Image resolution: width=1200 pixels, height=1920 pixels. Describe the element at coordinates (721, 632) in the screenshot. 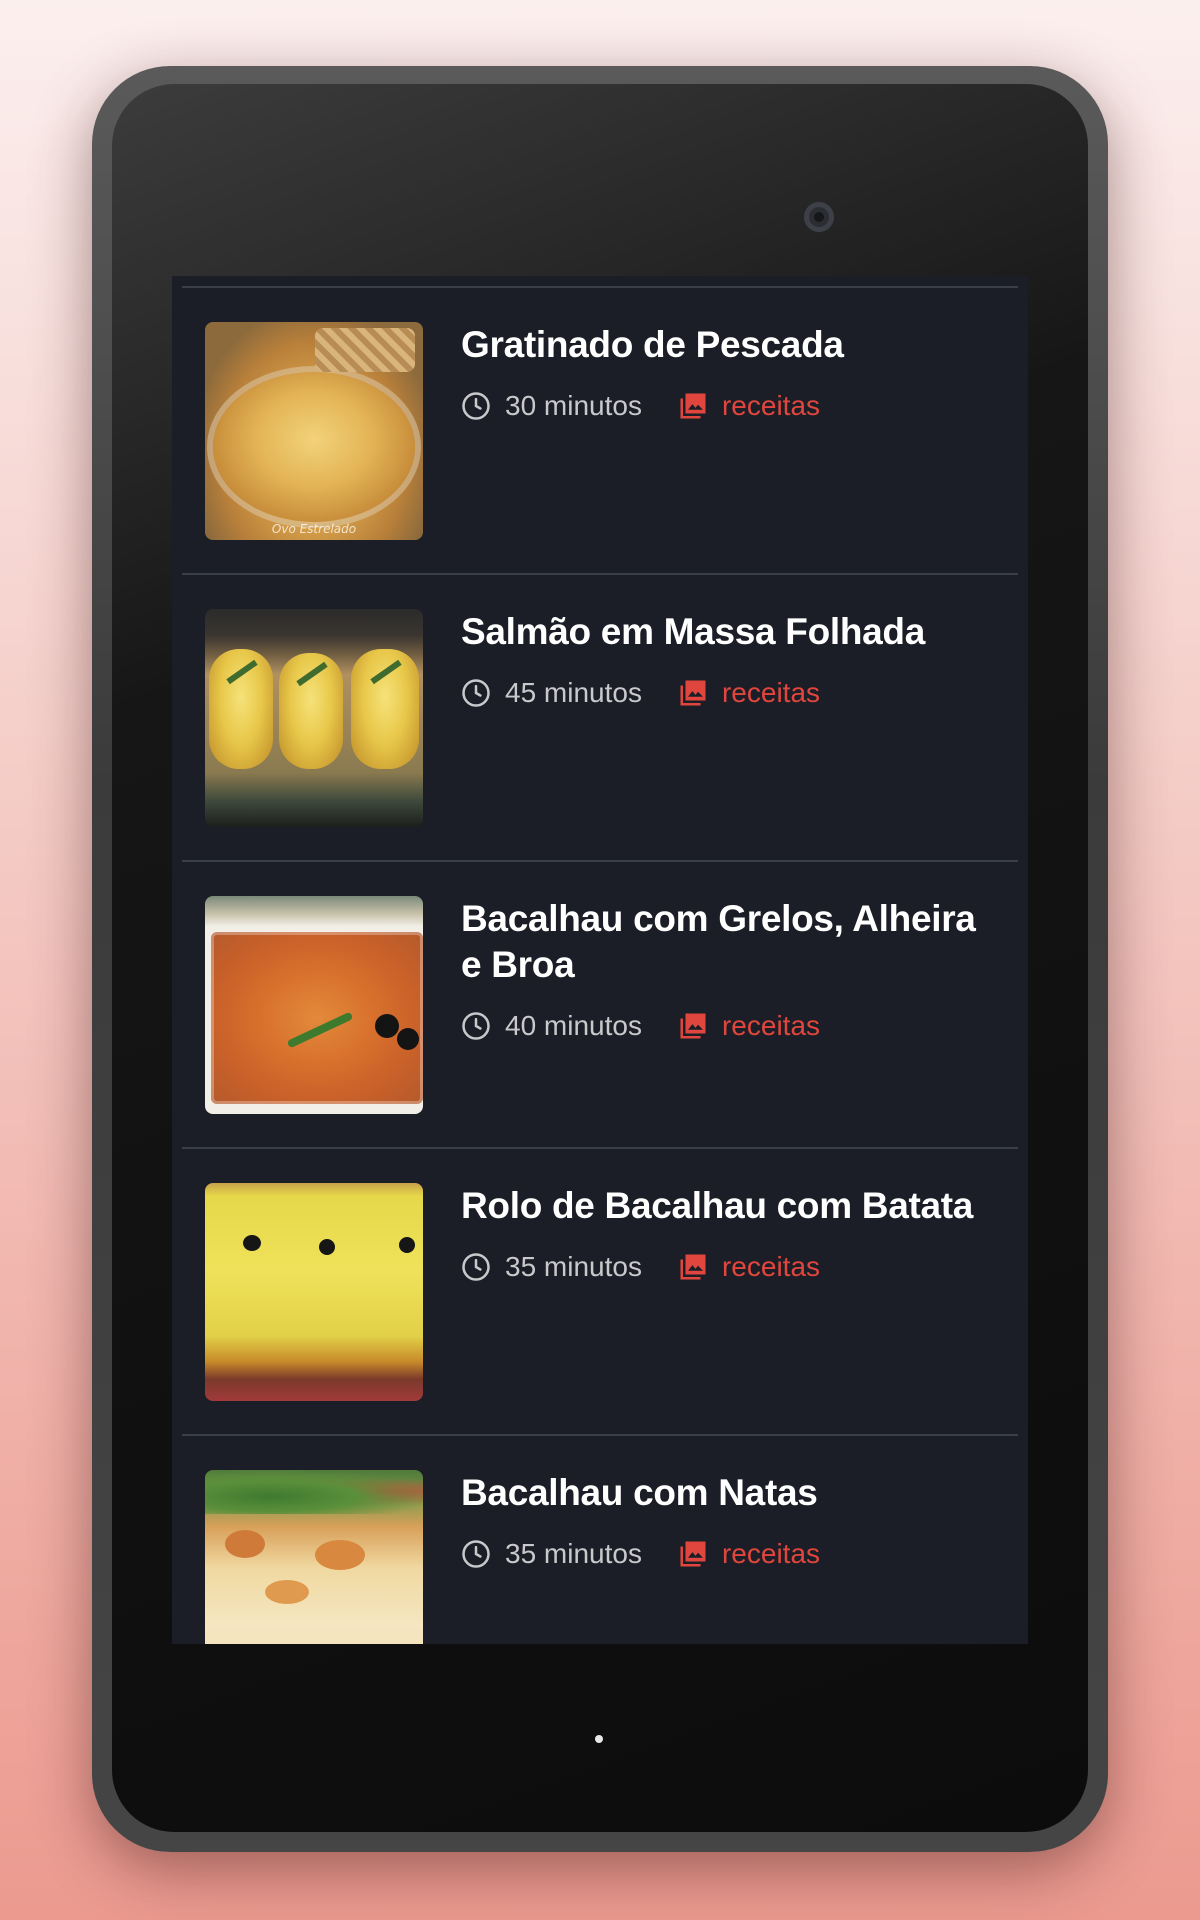

I see `recipe-title: Salmão em Massa Folhada` at that location.